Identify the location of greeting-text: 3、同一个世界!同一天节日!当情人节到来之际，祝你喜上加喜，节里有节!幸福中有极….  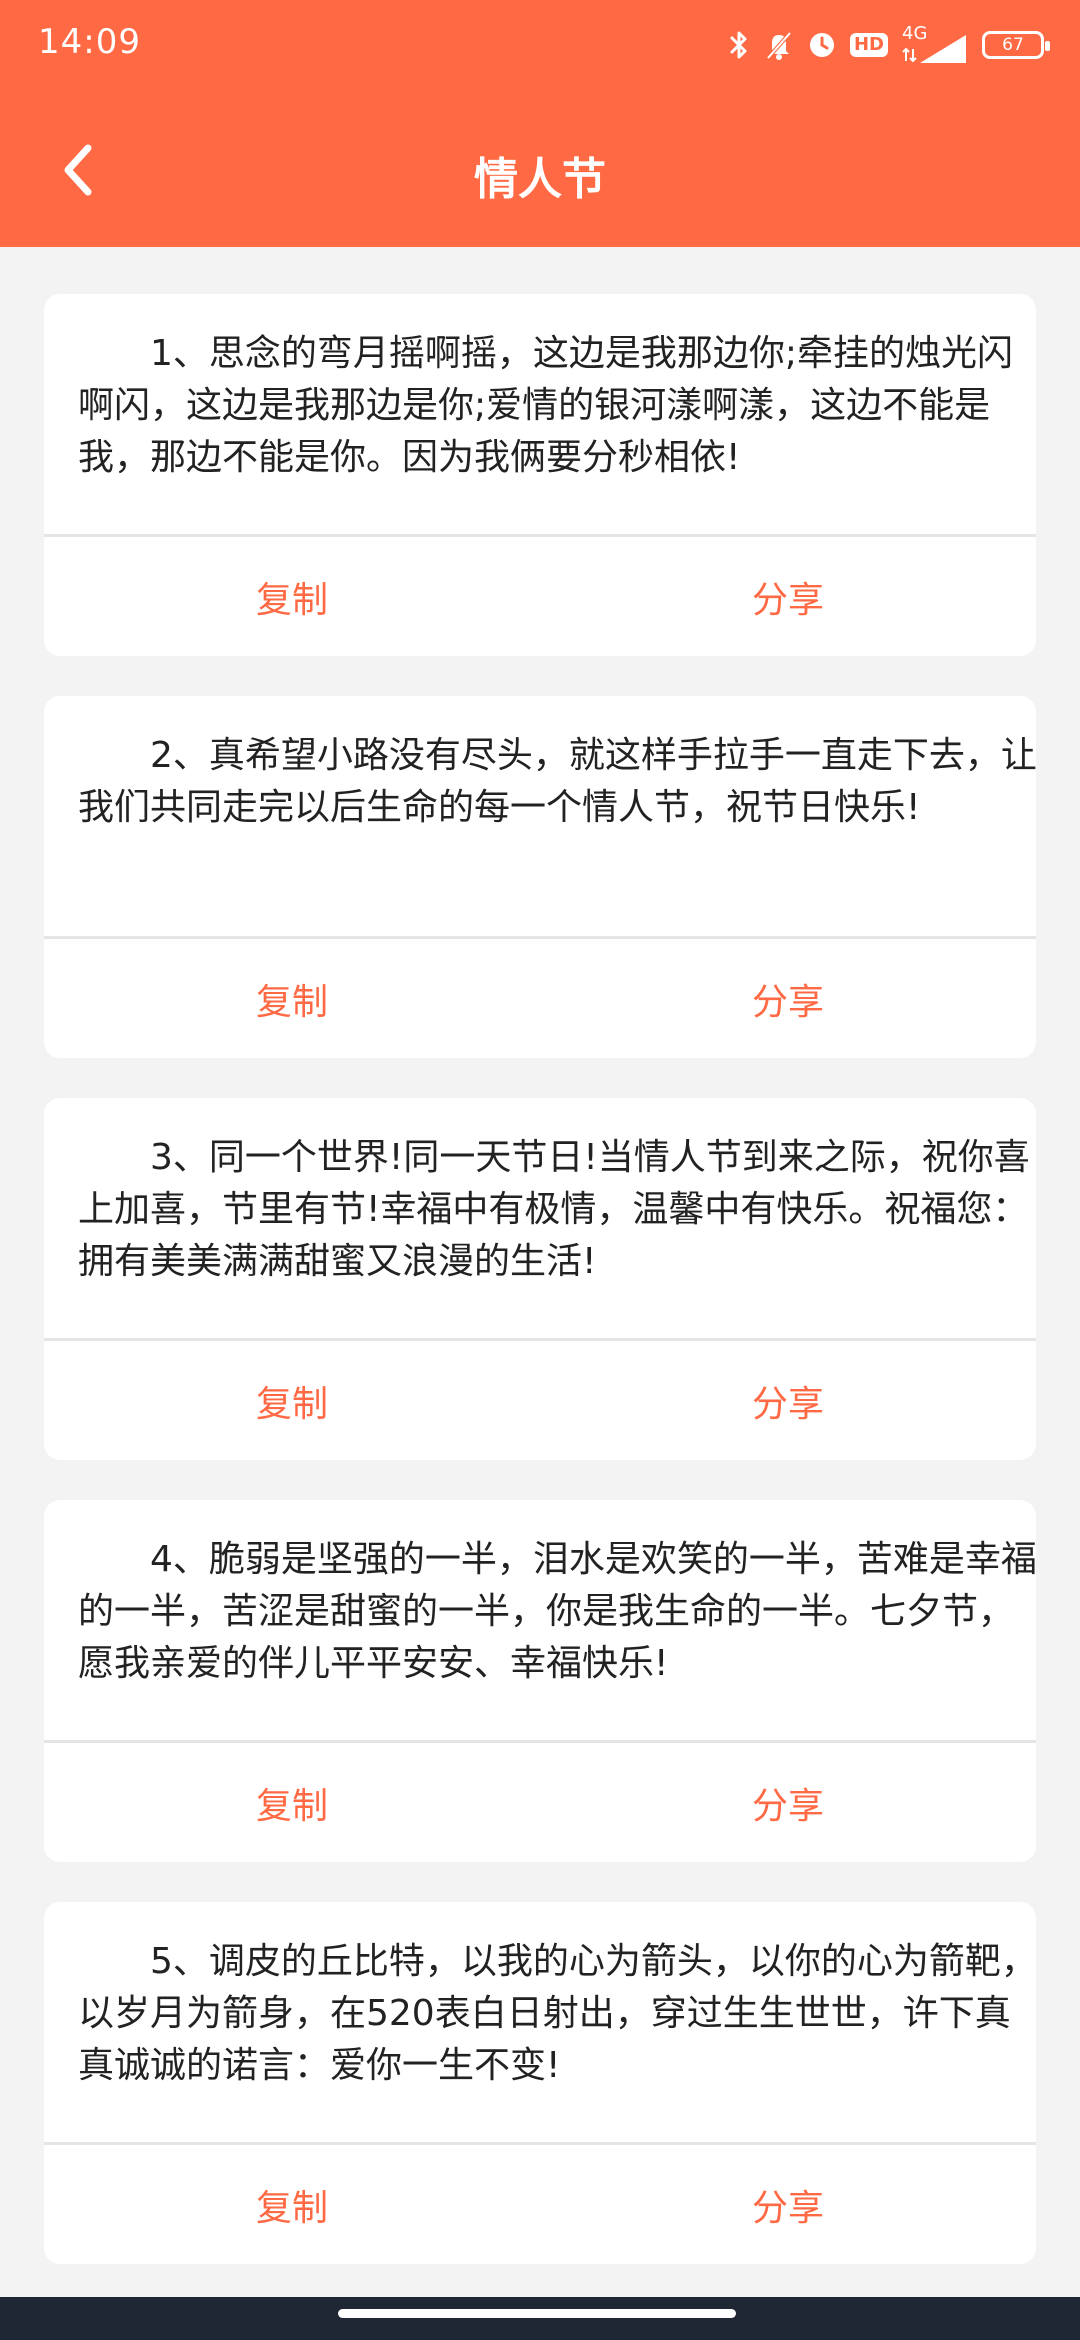
(554, 1209).